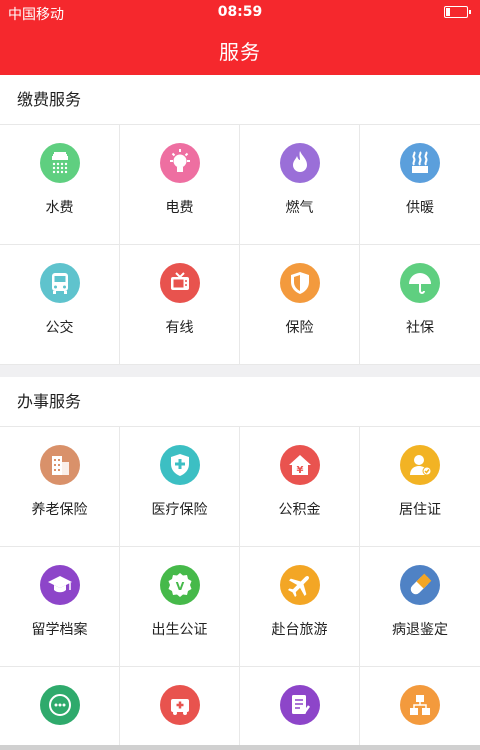 This screenshot has width=480, height=750. I want to click on service-item-label: 社保, so click(420, 328).